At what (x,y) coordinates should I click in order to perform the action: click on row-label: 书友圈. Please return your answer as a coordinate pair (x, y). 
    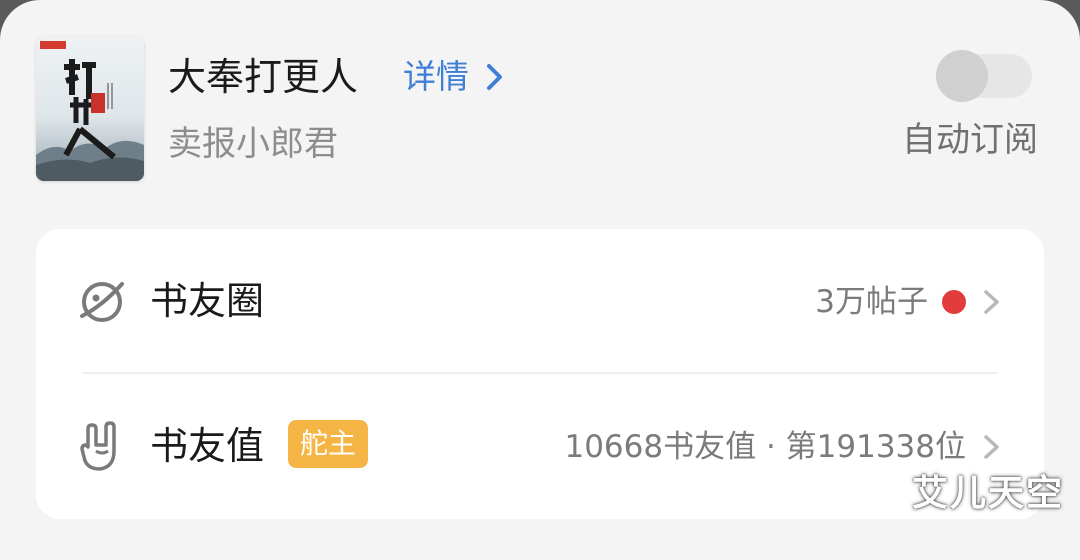
    Looking at the image, I should click on (207, 301).